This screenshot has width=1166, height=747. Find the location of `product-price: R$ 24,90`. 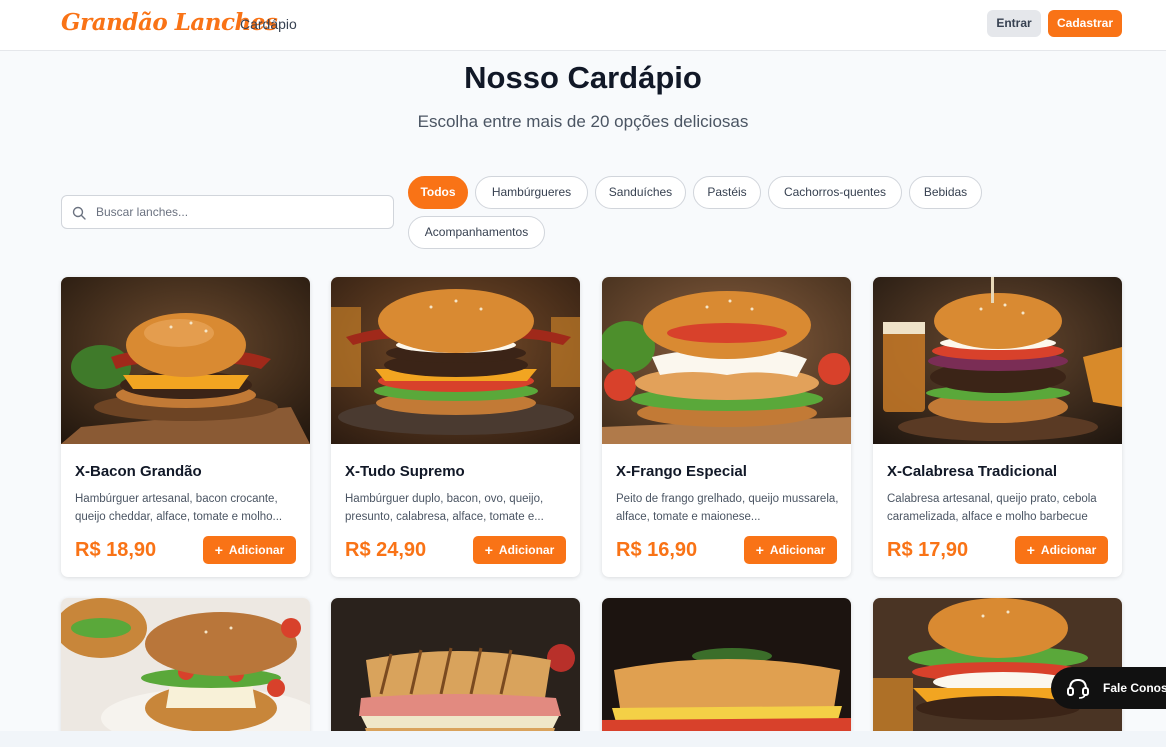

product-price: R$ 24,90 is located at coordinates (386, 550).